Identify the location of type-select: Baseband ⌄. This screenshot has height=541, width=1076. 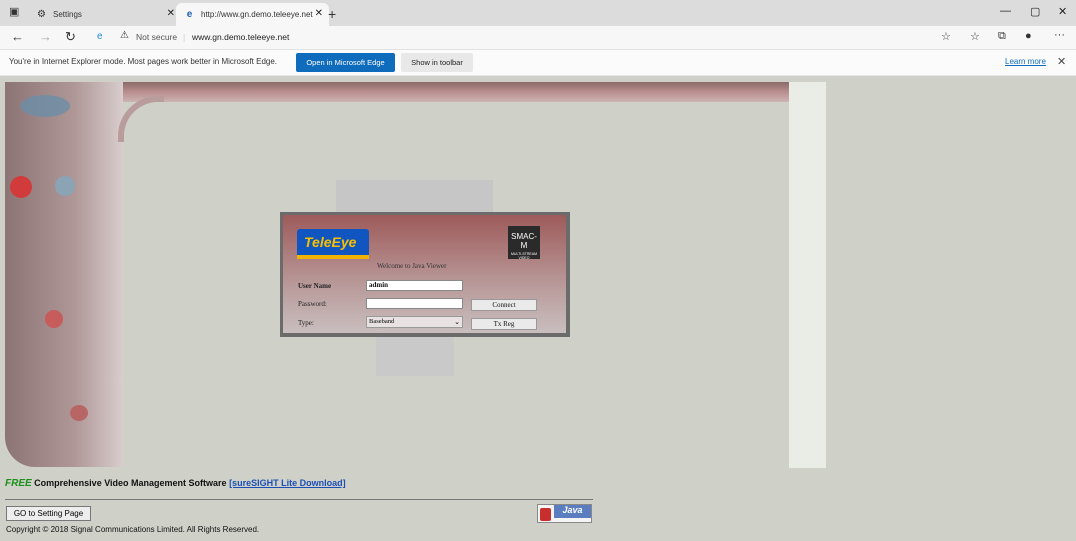
(414, 322).